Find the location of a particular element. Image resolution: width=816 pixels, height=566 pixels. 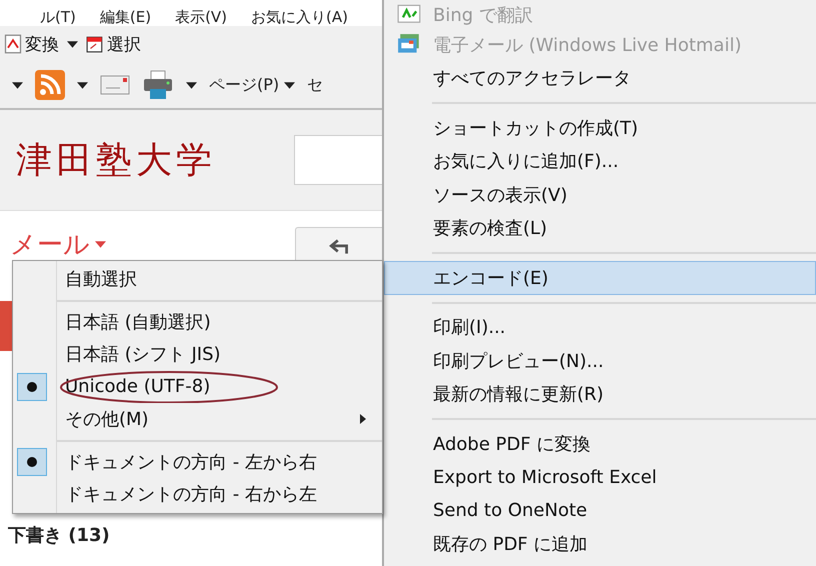

accent-bar is located at coordinates (6, 326).